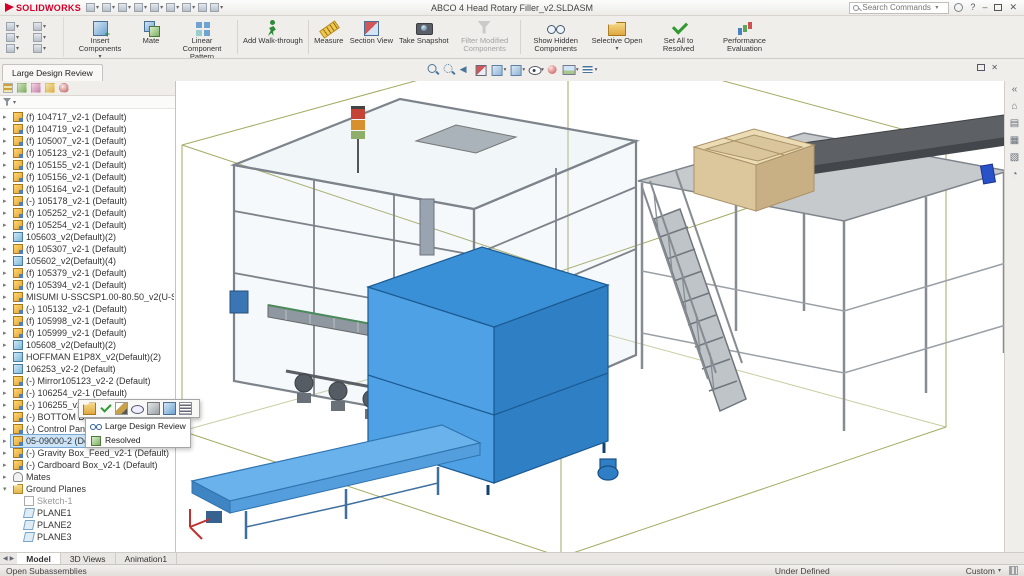 The width and height of the screenshot is (1024, 576). Describe the element at coordinates (214, 517) in the screenshot. I see `conveyor-drive` at that location.